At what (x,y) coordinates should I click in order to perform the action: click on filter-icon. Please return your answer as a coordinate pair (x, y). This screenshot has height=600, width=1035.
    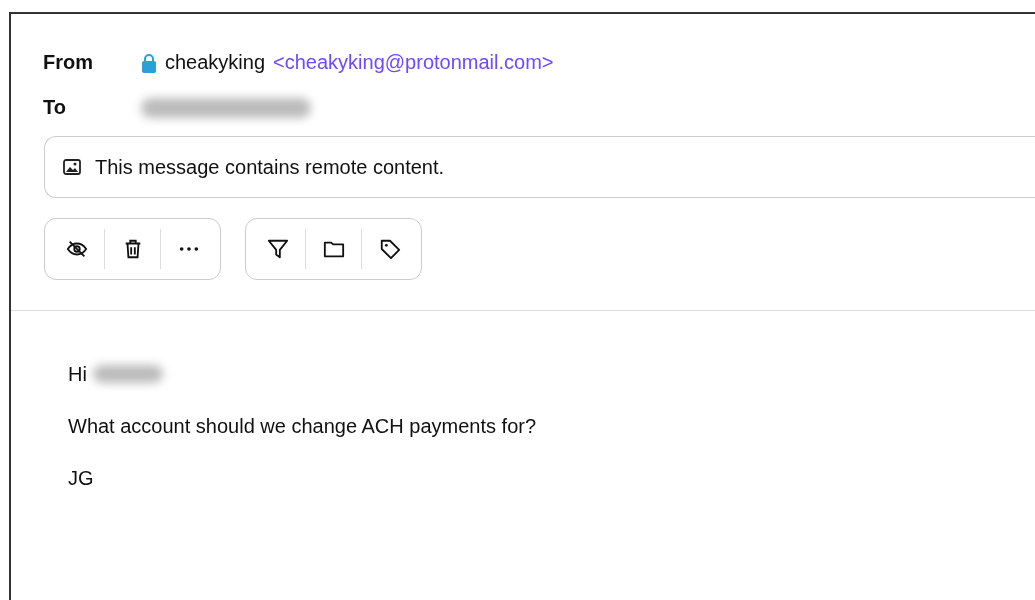
    Looking at the image, I should click on (277, 249).